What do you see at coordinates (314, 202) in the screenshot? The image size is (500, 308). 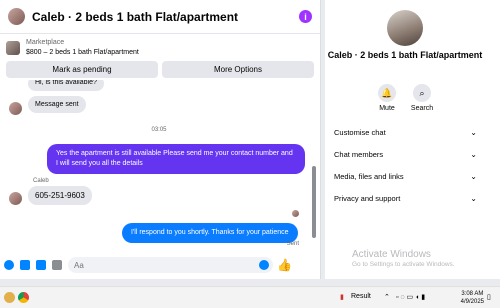 I see `scrollbar-thumb` at bounding box center [314, 202].